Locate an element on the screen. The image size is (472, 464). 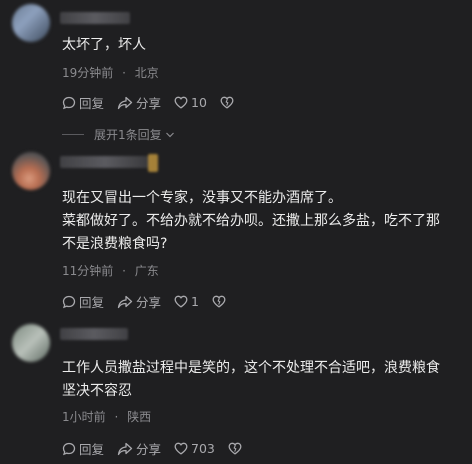
comment-meta: 11分钟前 · 广东 is located at coordinates (110, 270).